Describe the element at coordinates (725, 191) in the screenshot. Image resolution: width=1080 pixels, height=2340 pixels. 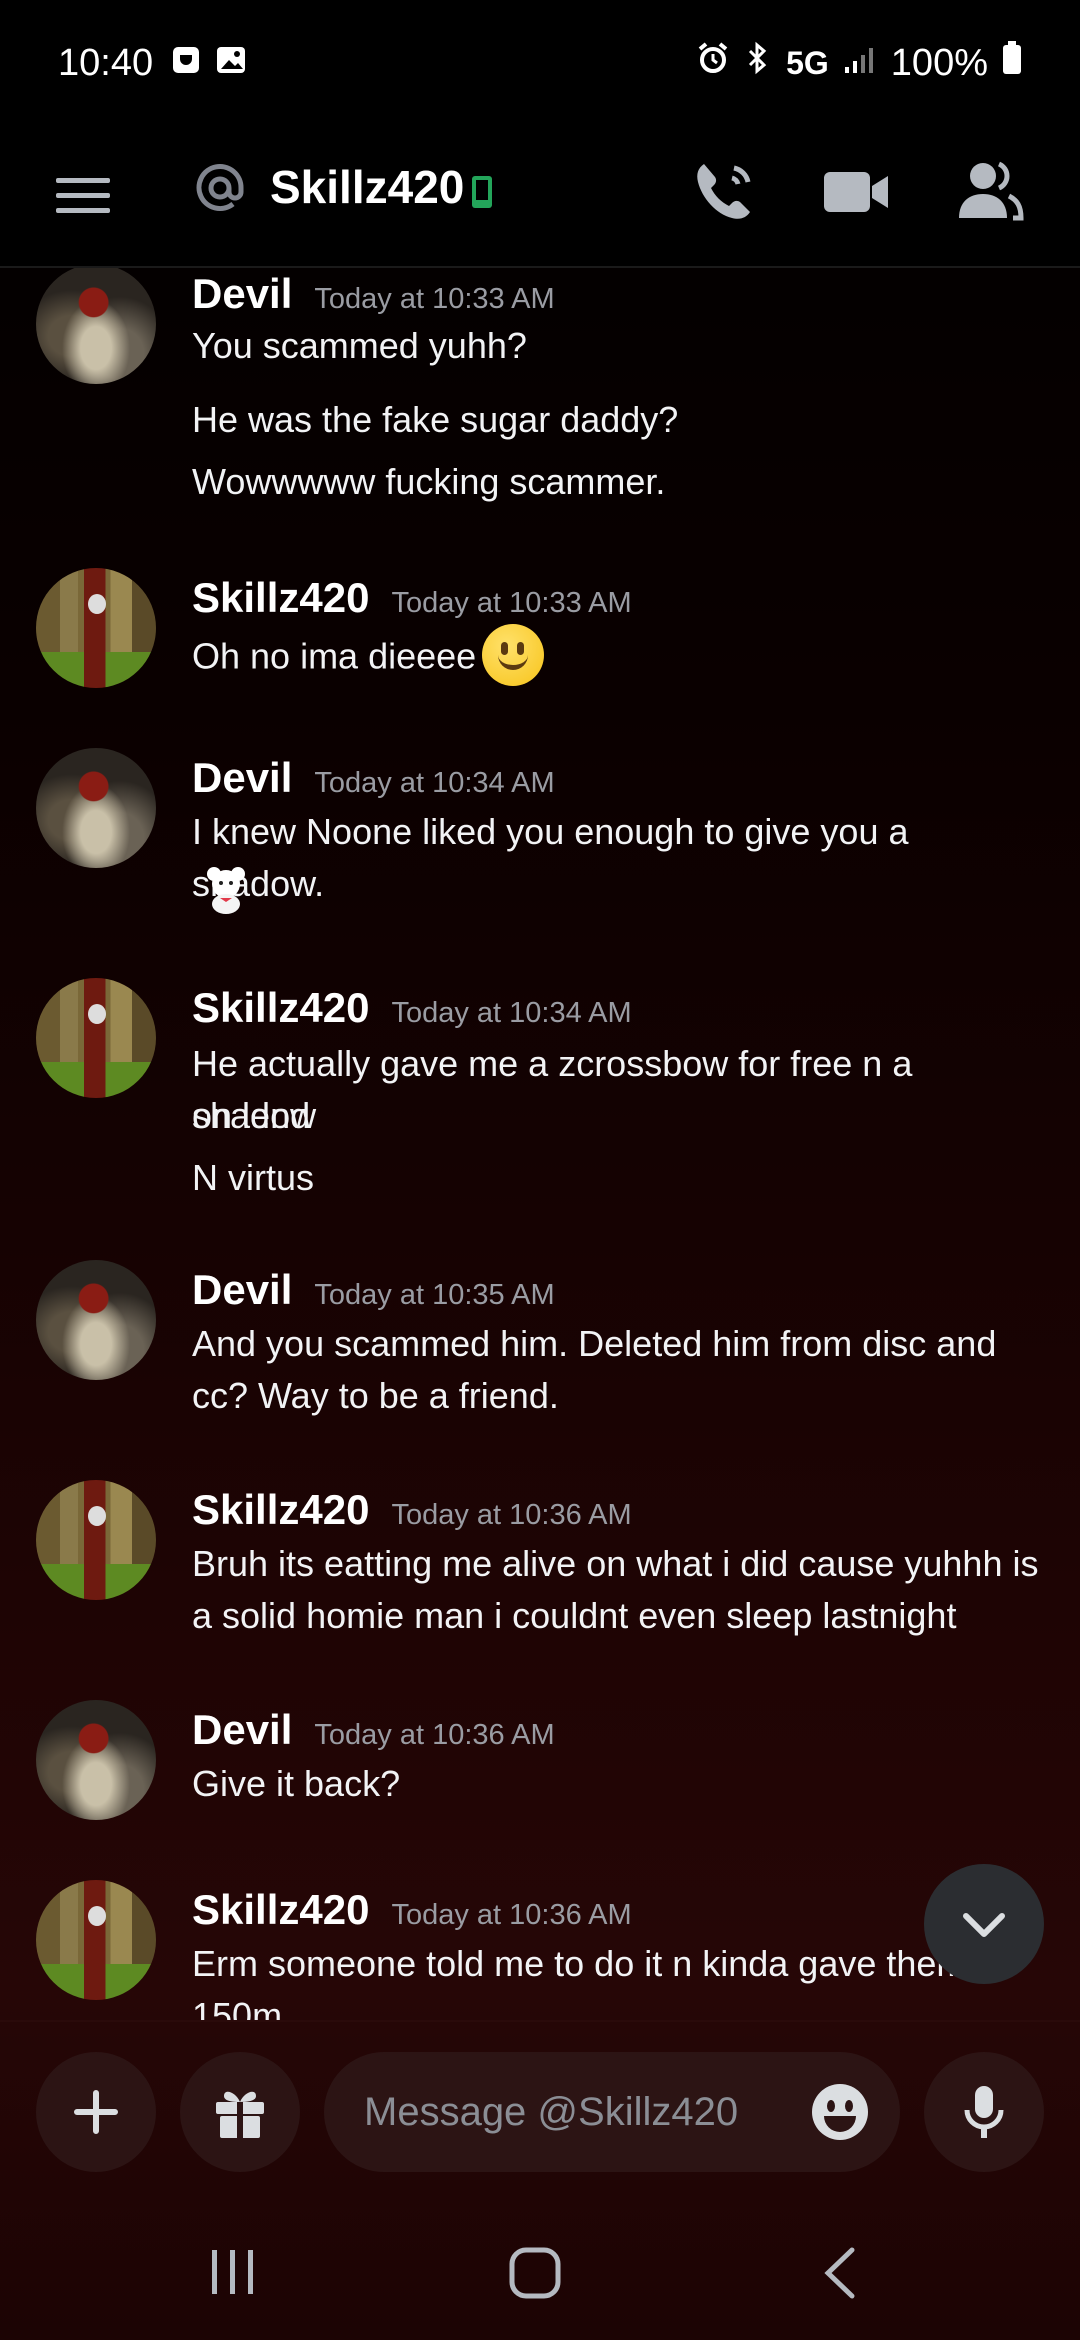
I see `call-icon` at that location.